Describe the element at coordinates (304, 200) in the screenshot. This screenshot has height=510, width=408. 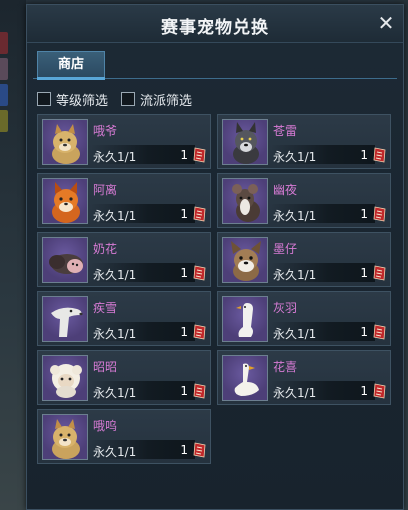
I see `pet-card: 幽夜永久1/1 1` at that location.